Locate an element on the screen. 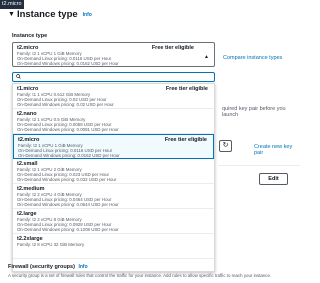 The image size is (320, 283). option-line1: Family: t2 8 vCPU 32 GiB Memory is located at coordinates (51, 244).